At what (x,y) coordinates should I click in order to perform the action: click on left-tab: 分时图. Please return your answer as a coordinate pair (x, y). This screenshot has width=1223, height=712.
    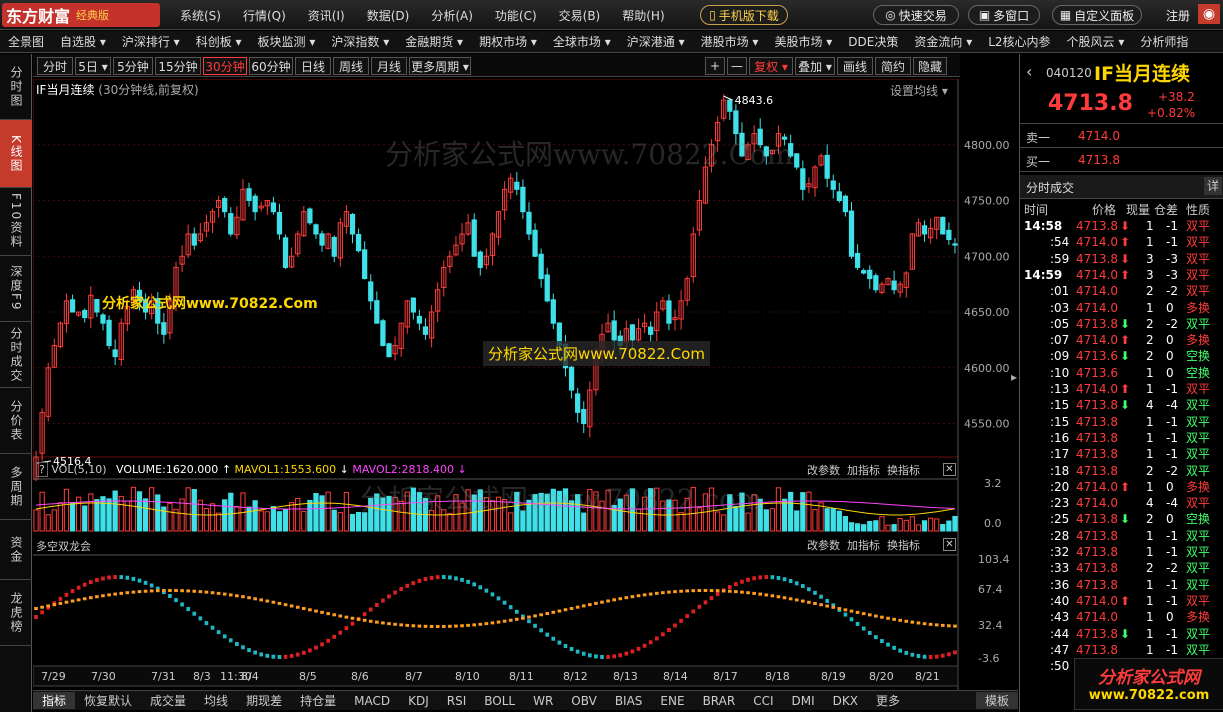
    Looking at the image, I should click on (16, 87).